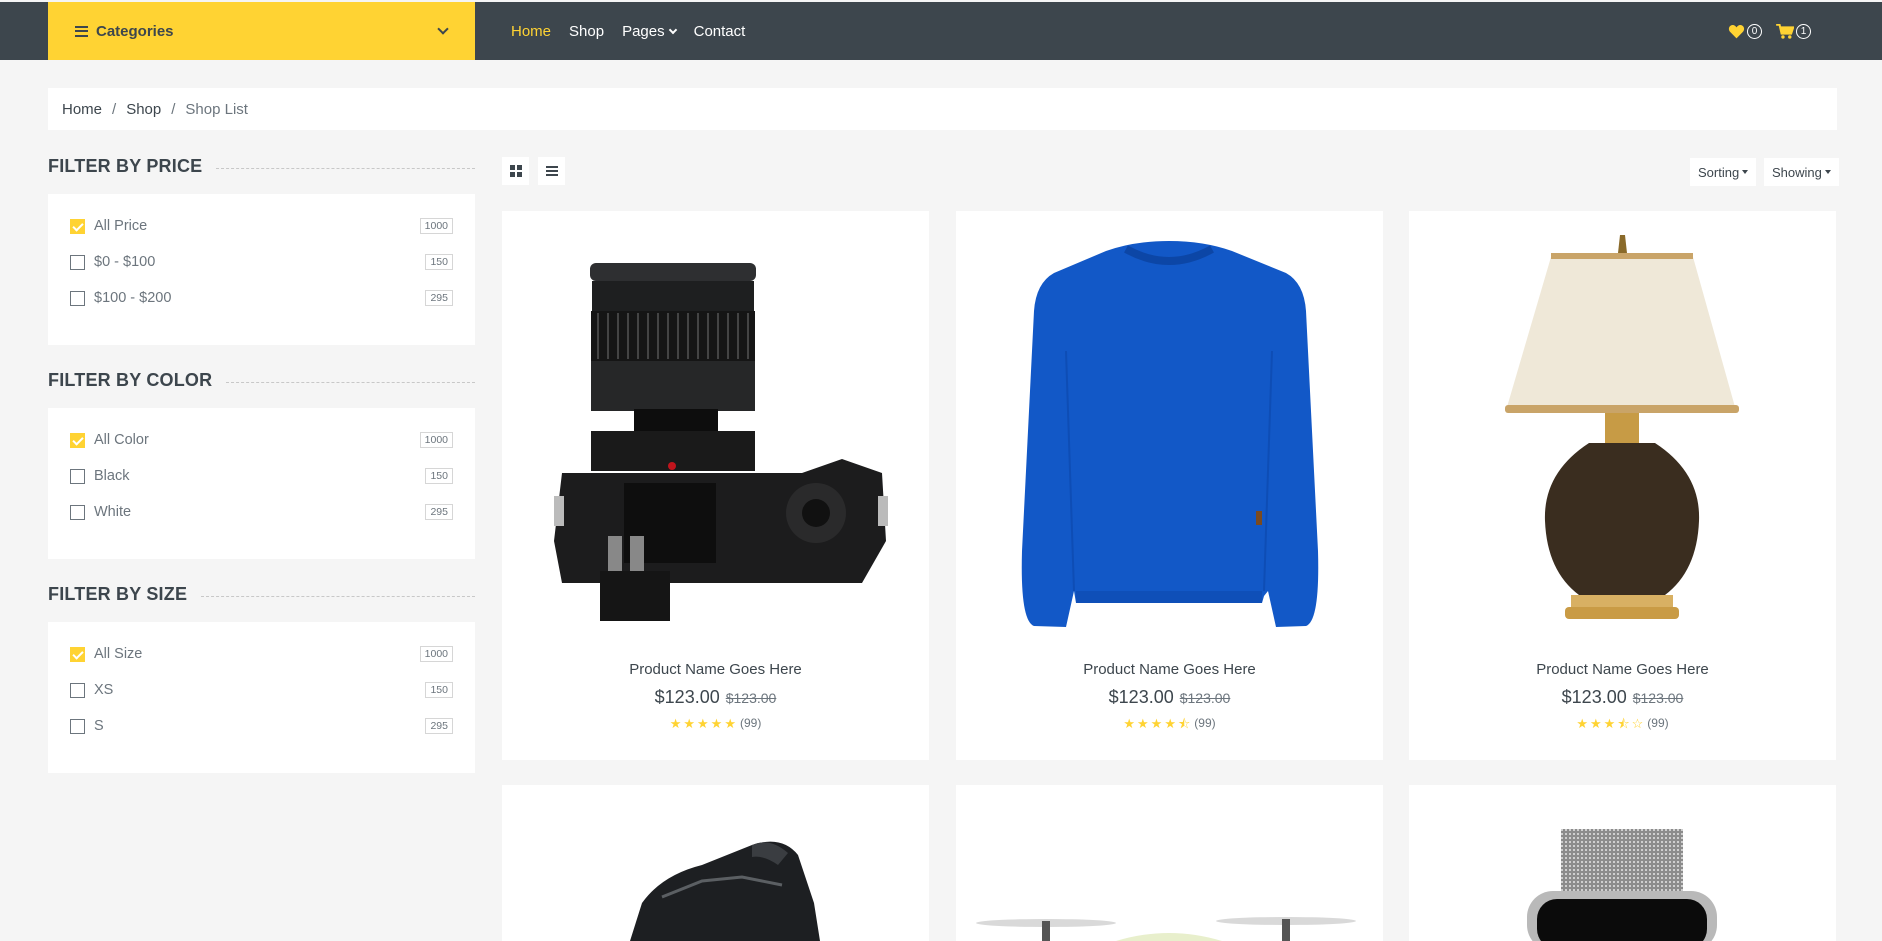  I want to click on cart-count-badge: 1, so click(1803, 31).